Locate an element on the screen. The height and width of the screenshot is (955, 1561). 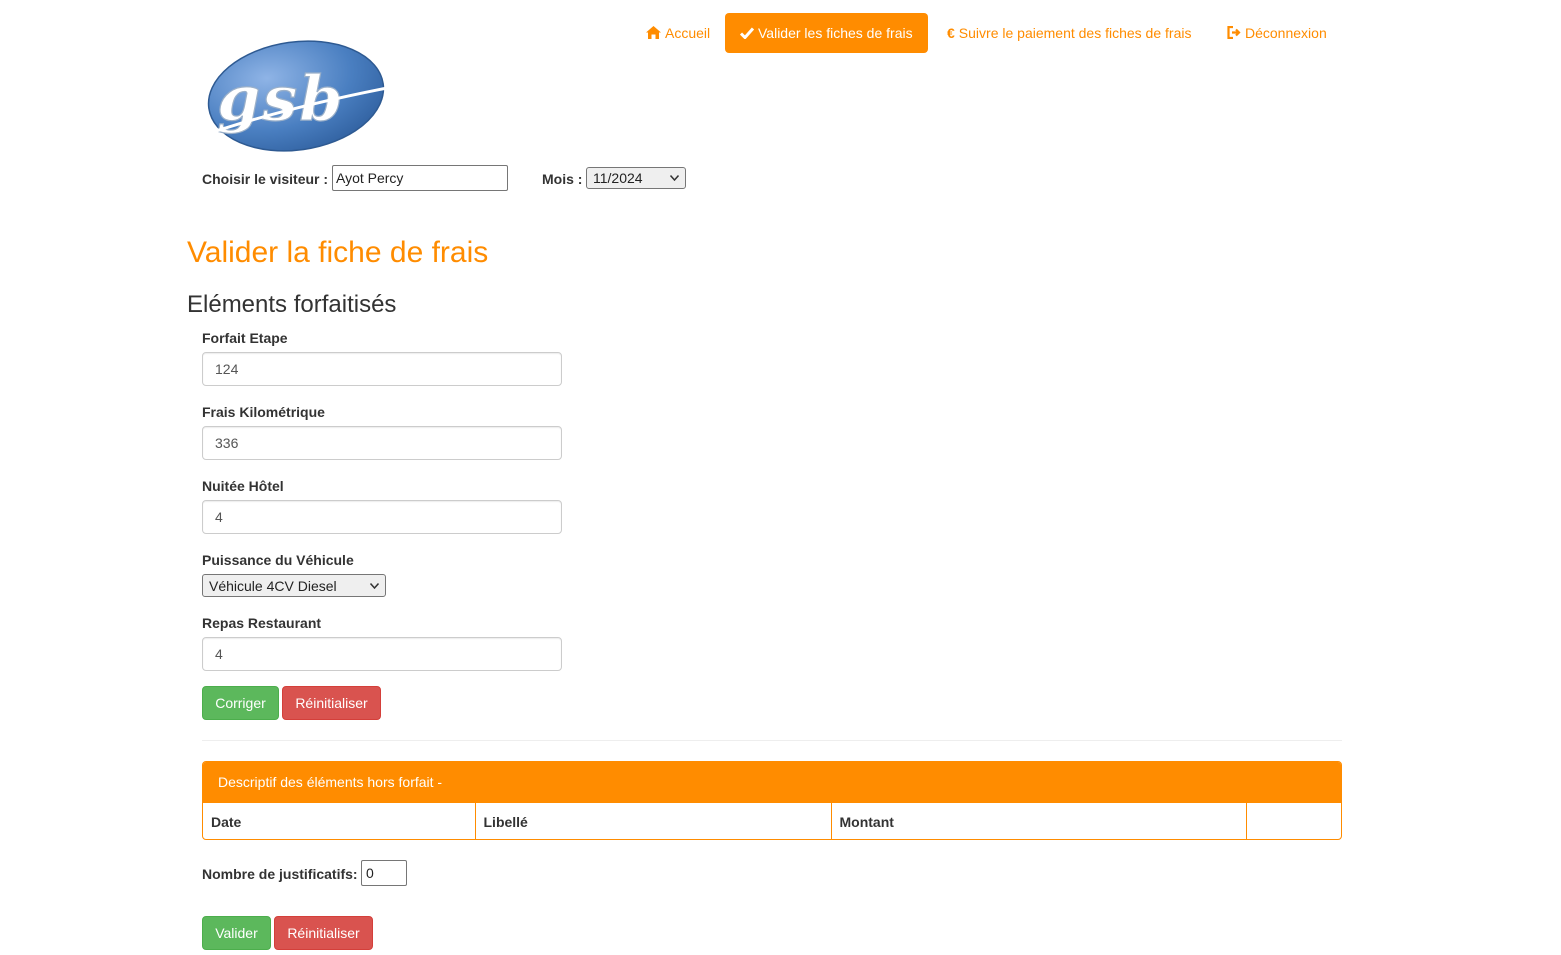
home-icon is located at coordinates (653, 33).